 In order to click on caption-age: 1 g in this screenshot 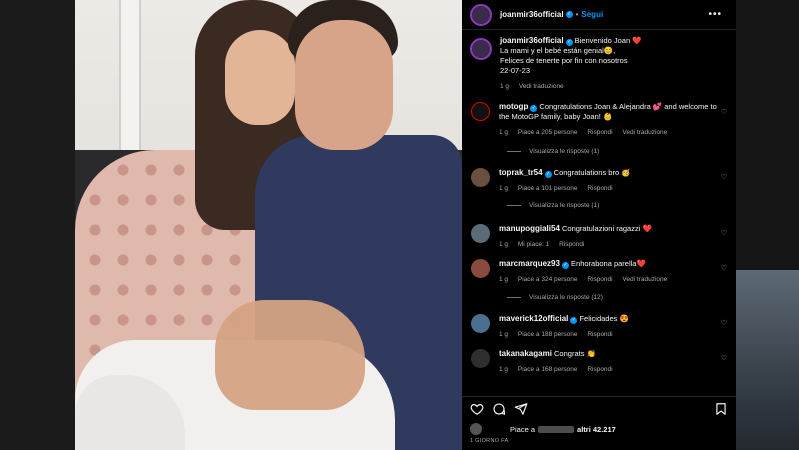, I will do `click(505, 86)`.